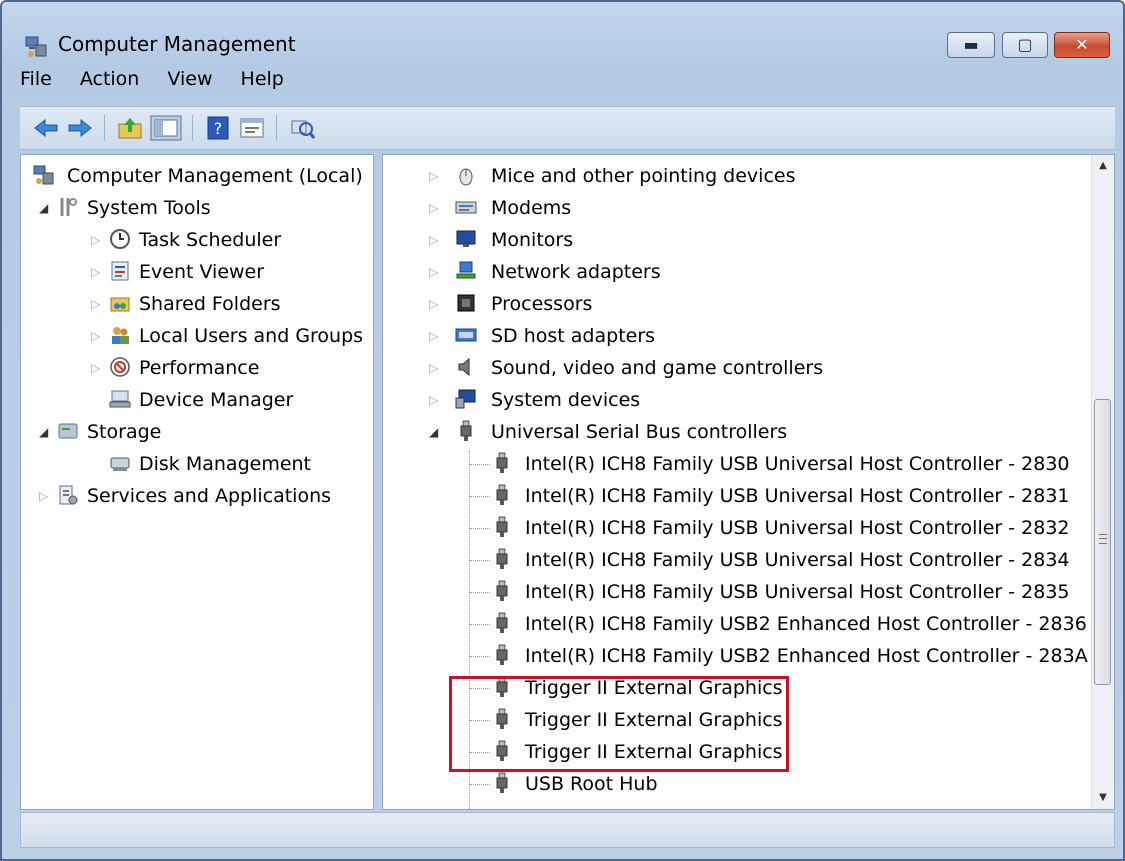 This screenshot has height=861, width=1125. I want to click on close-icon: ✕, so click(1082, 44).